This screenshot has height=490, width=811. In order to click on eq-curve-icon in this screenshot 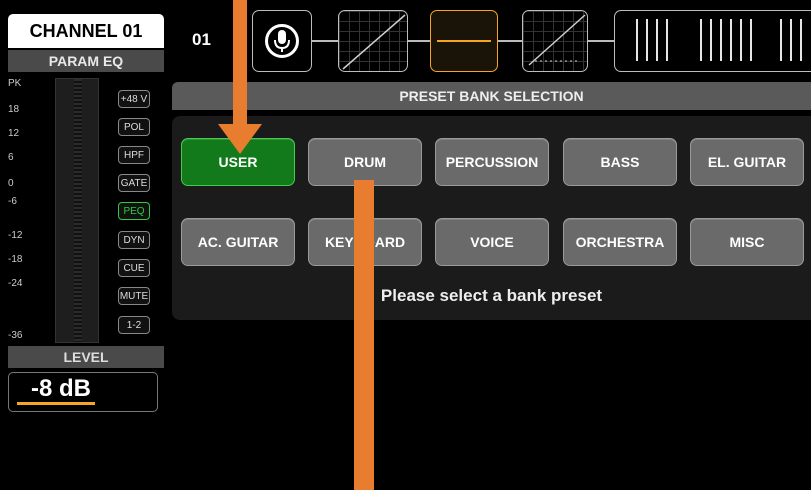, I will do `click(464, 41)`.